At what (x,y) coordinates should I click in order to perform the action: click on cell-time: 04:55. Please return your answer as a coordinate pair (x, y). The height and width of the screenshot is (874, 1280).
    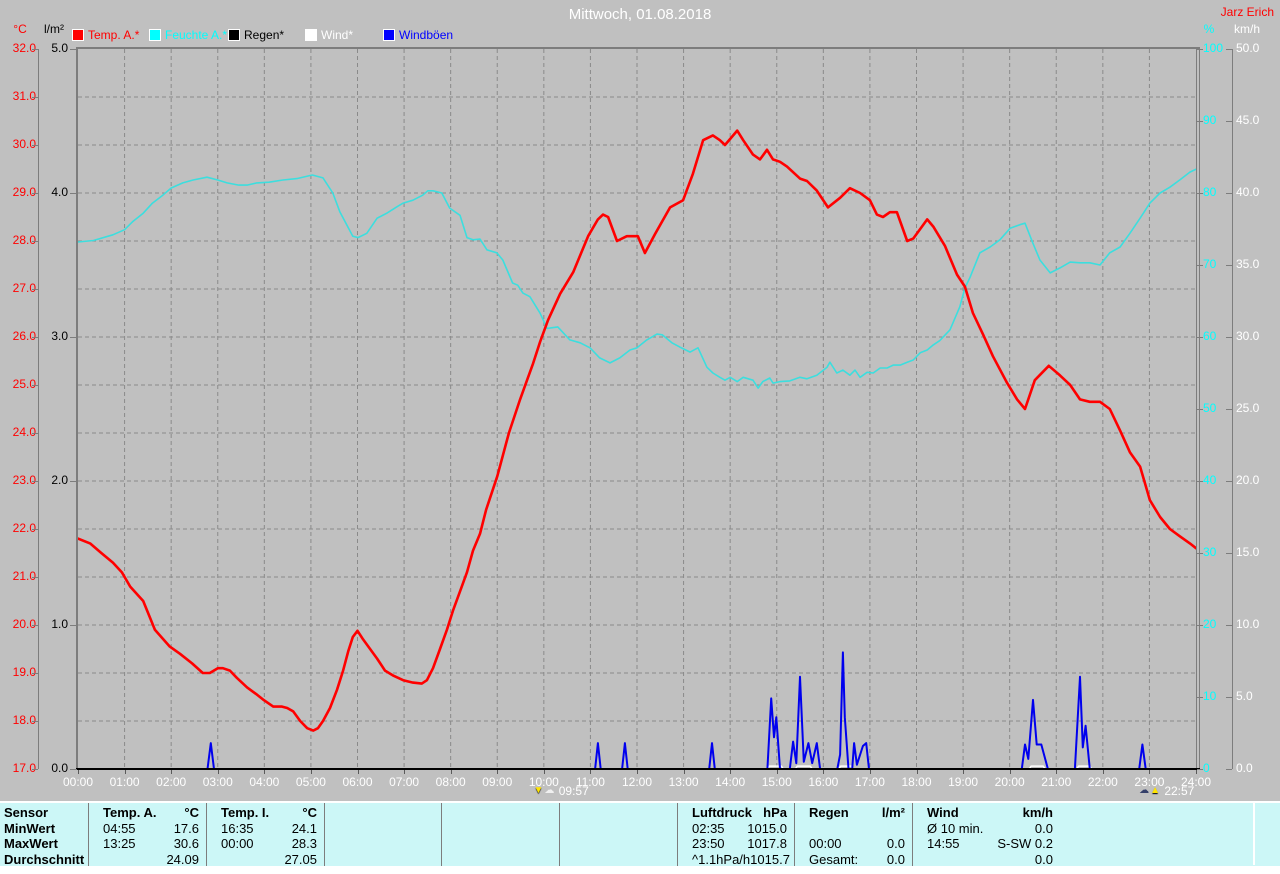
    Looking at the image, I should click on (119, 828).